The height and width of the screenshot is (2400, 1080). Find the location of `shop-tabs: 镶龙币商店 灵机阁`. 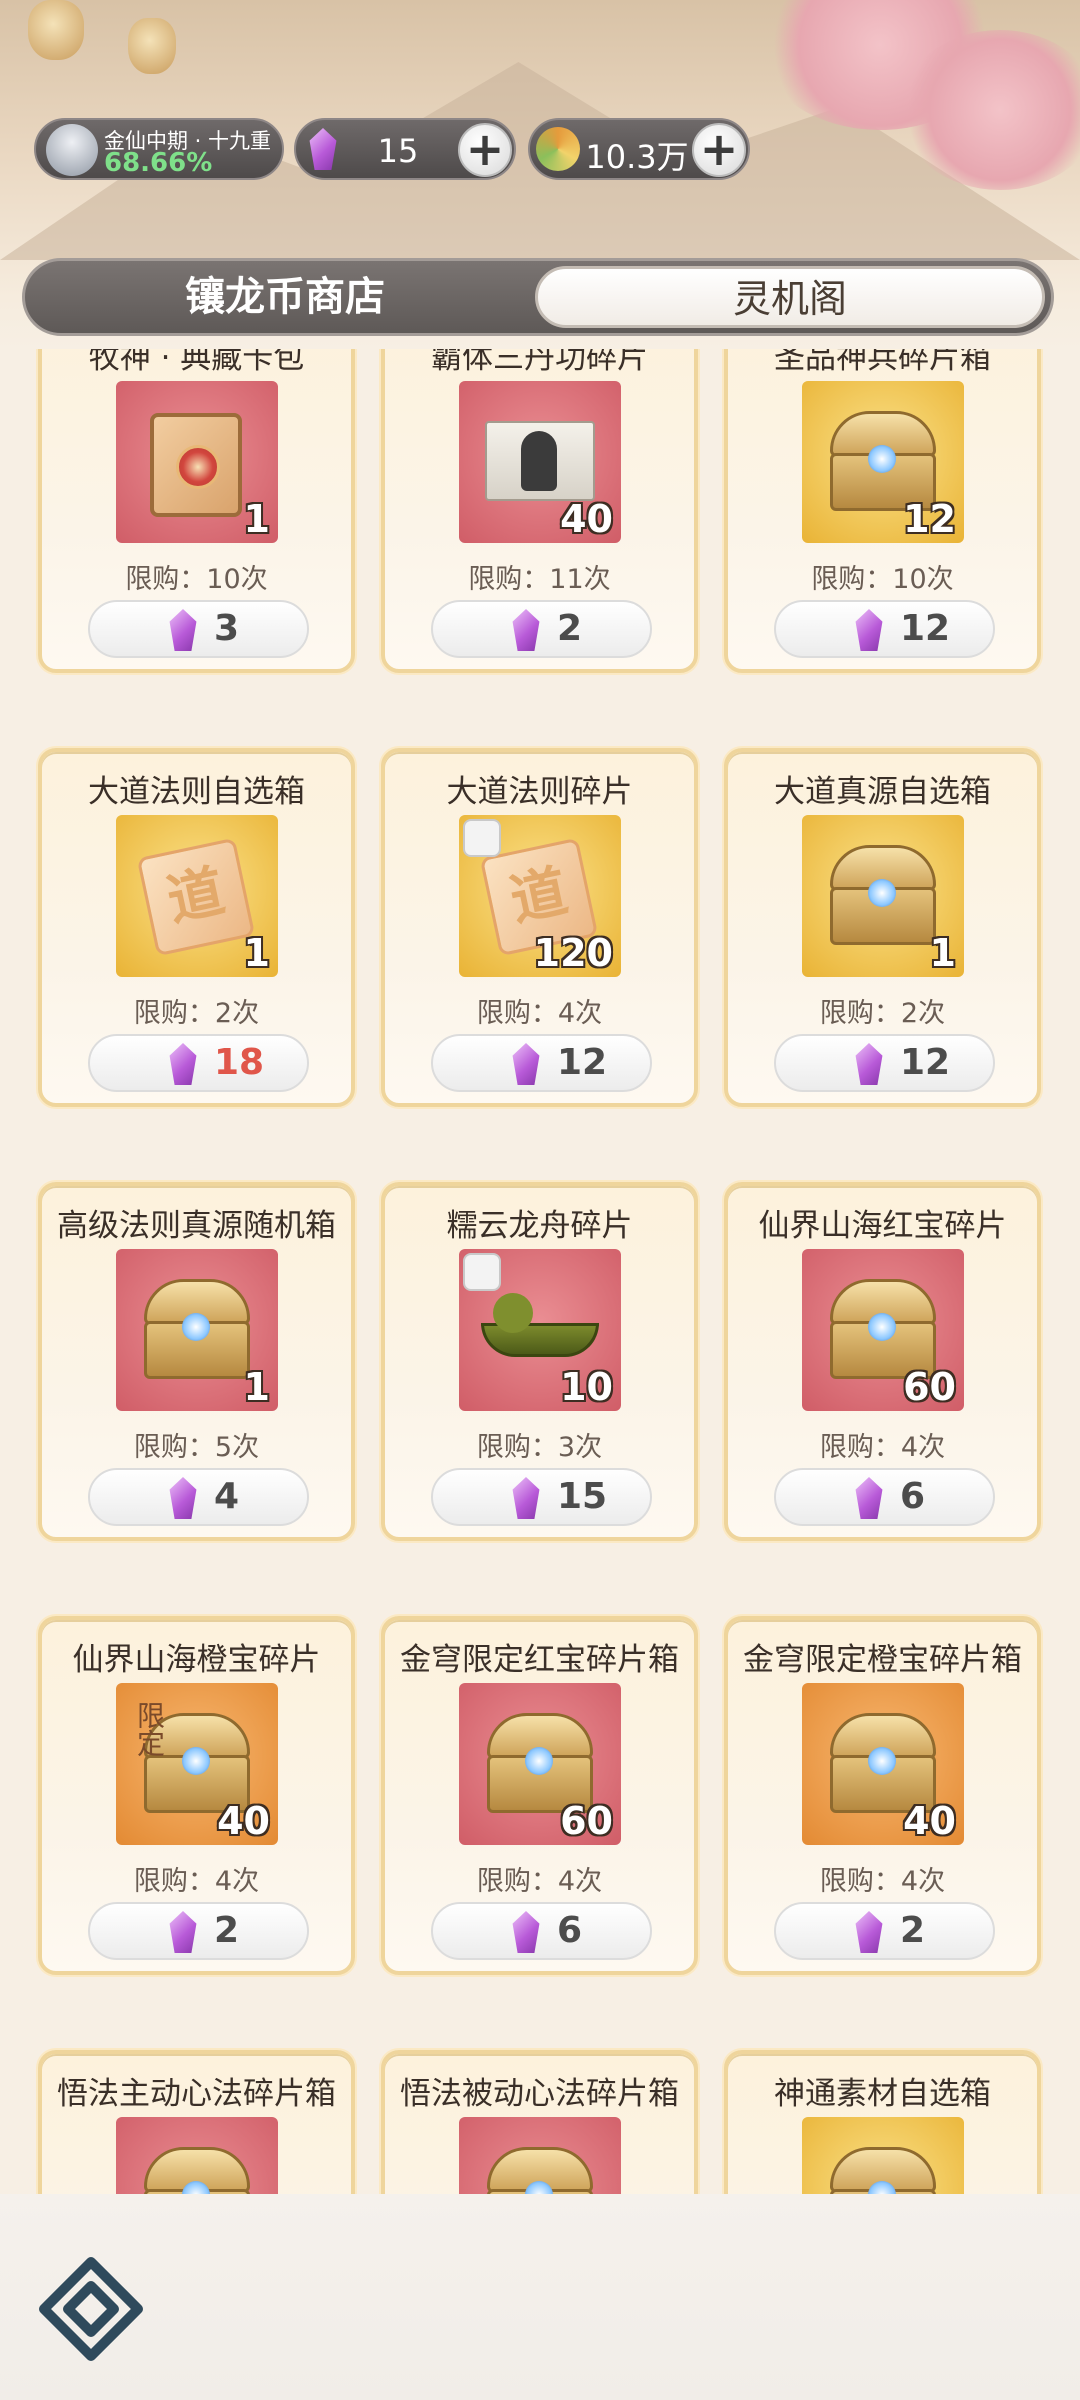

shop-tabs: 镶龙币商店 灵机阁 is located at coordinates (538, 297).